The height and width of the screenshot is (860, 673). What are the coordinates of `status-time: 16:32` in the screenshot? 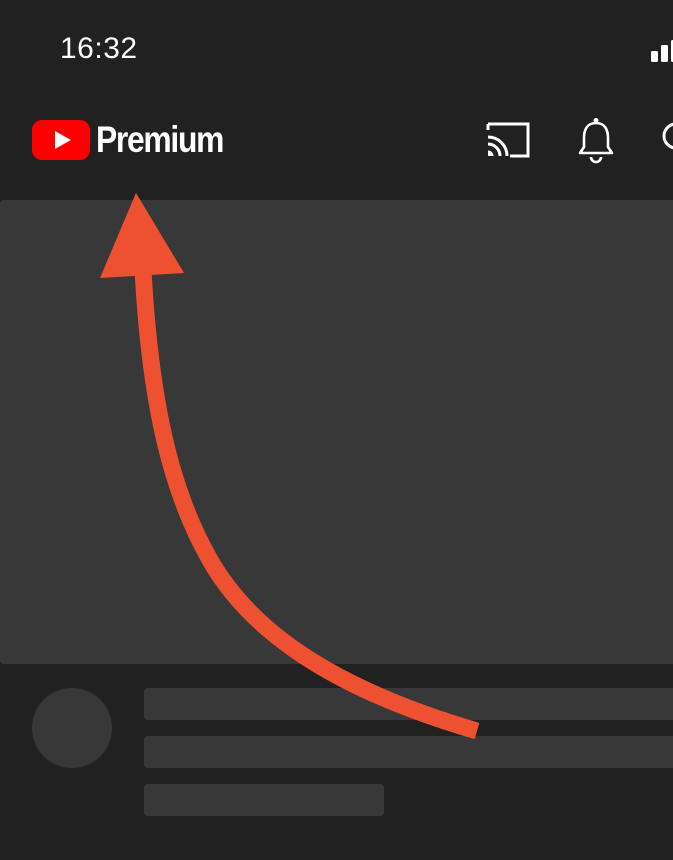 It's located at (99, 48).